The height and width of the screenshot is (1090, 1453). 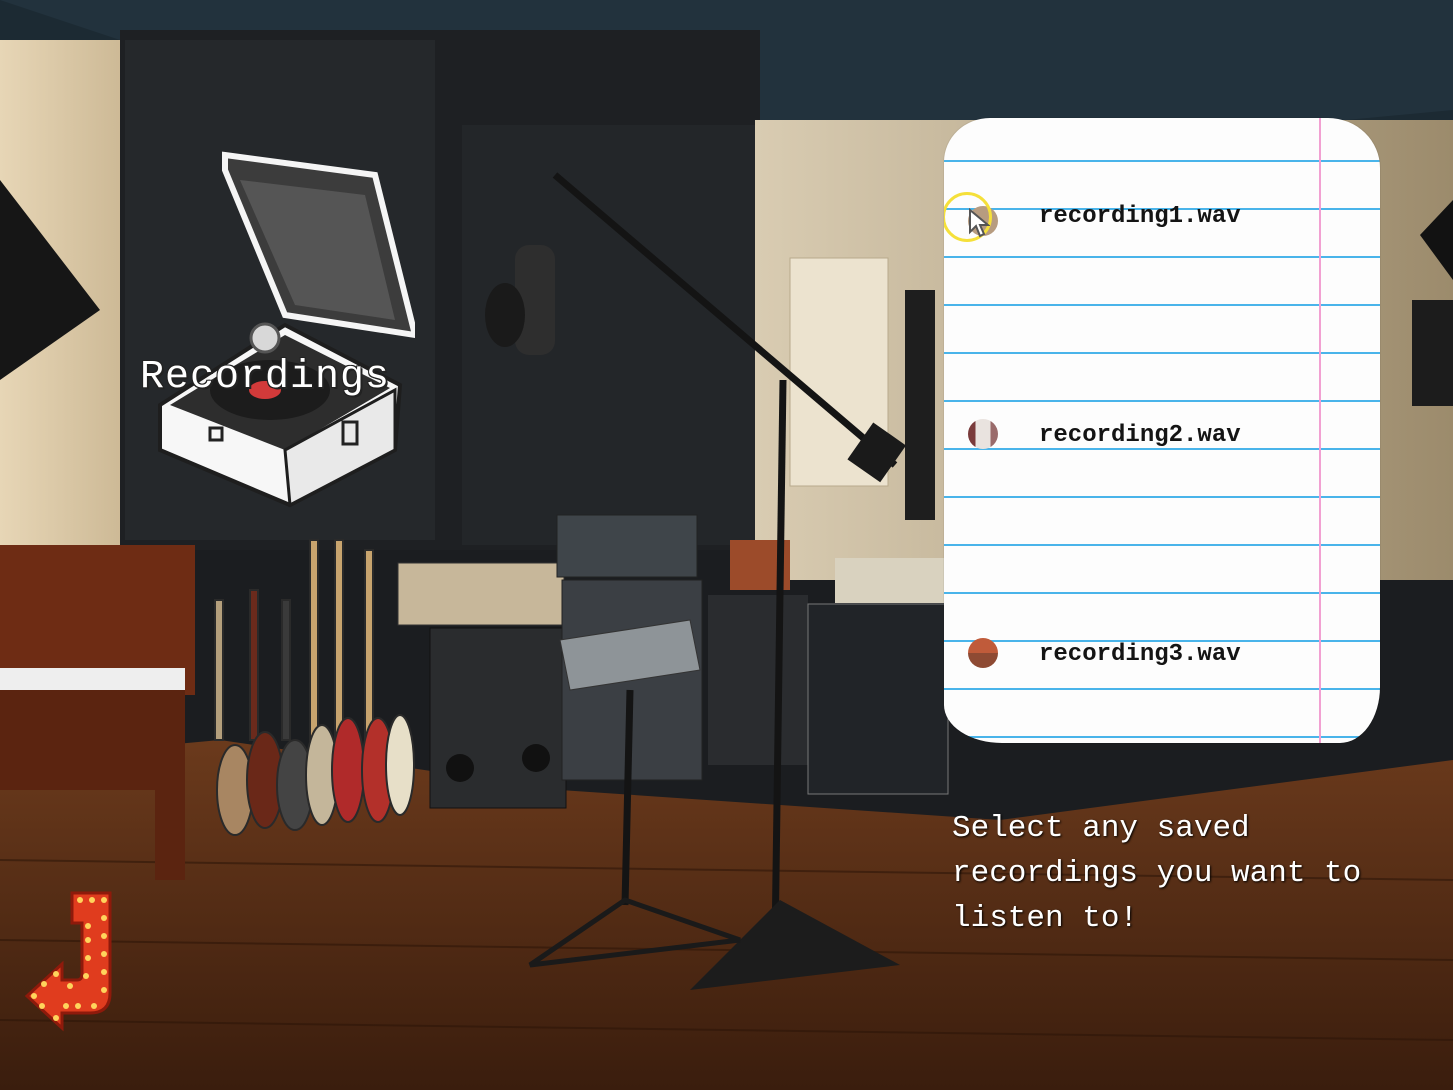 What do you see at coordinates (979, 223) in the screenshot?
I see `mouse-cursor-icon` at bounding box center [979, 223].